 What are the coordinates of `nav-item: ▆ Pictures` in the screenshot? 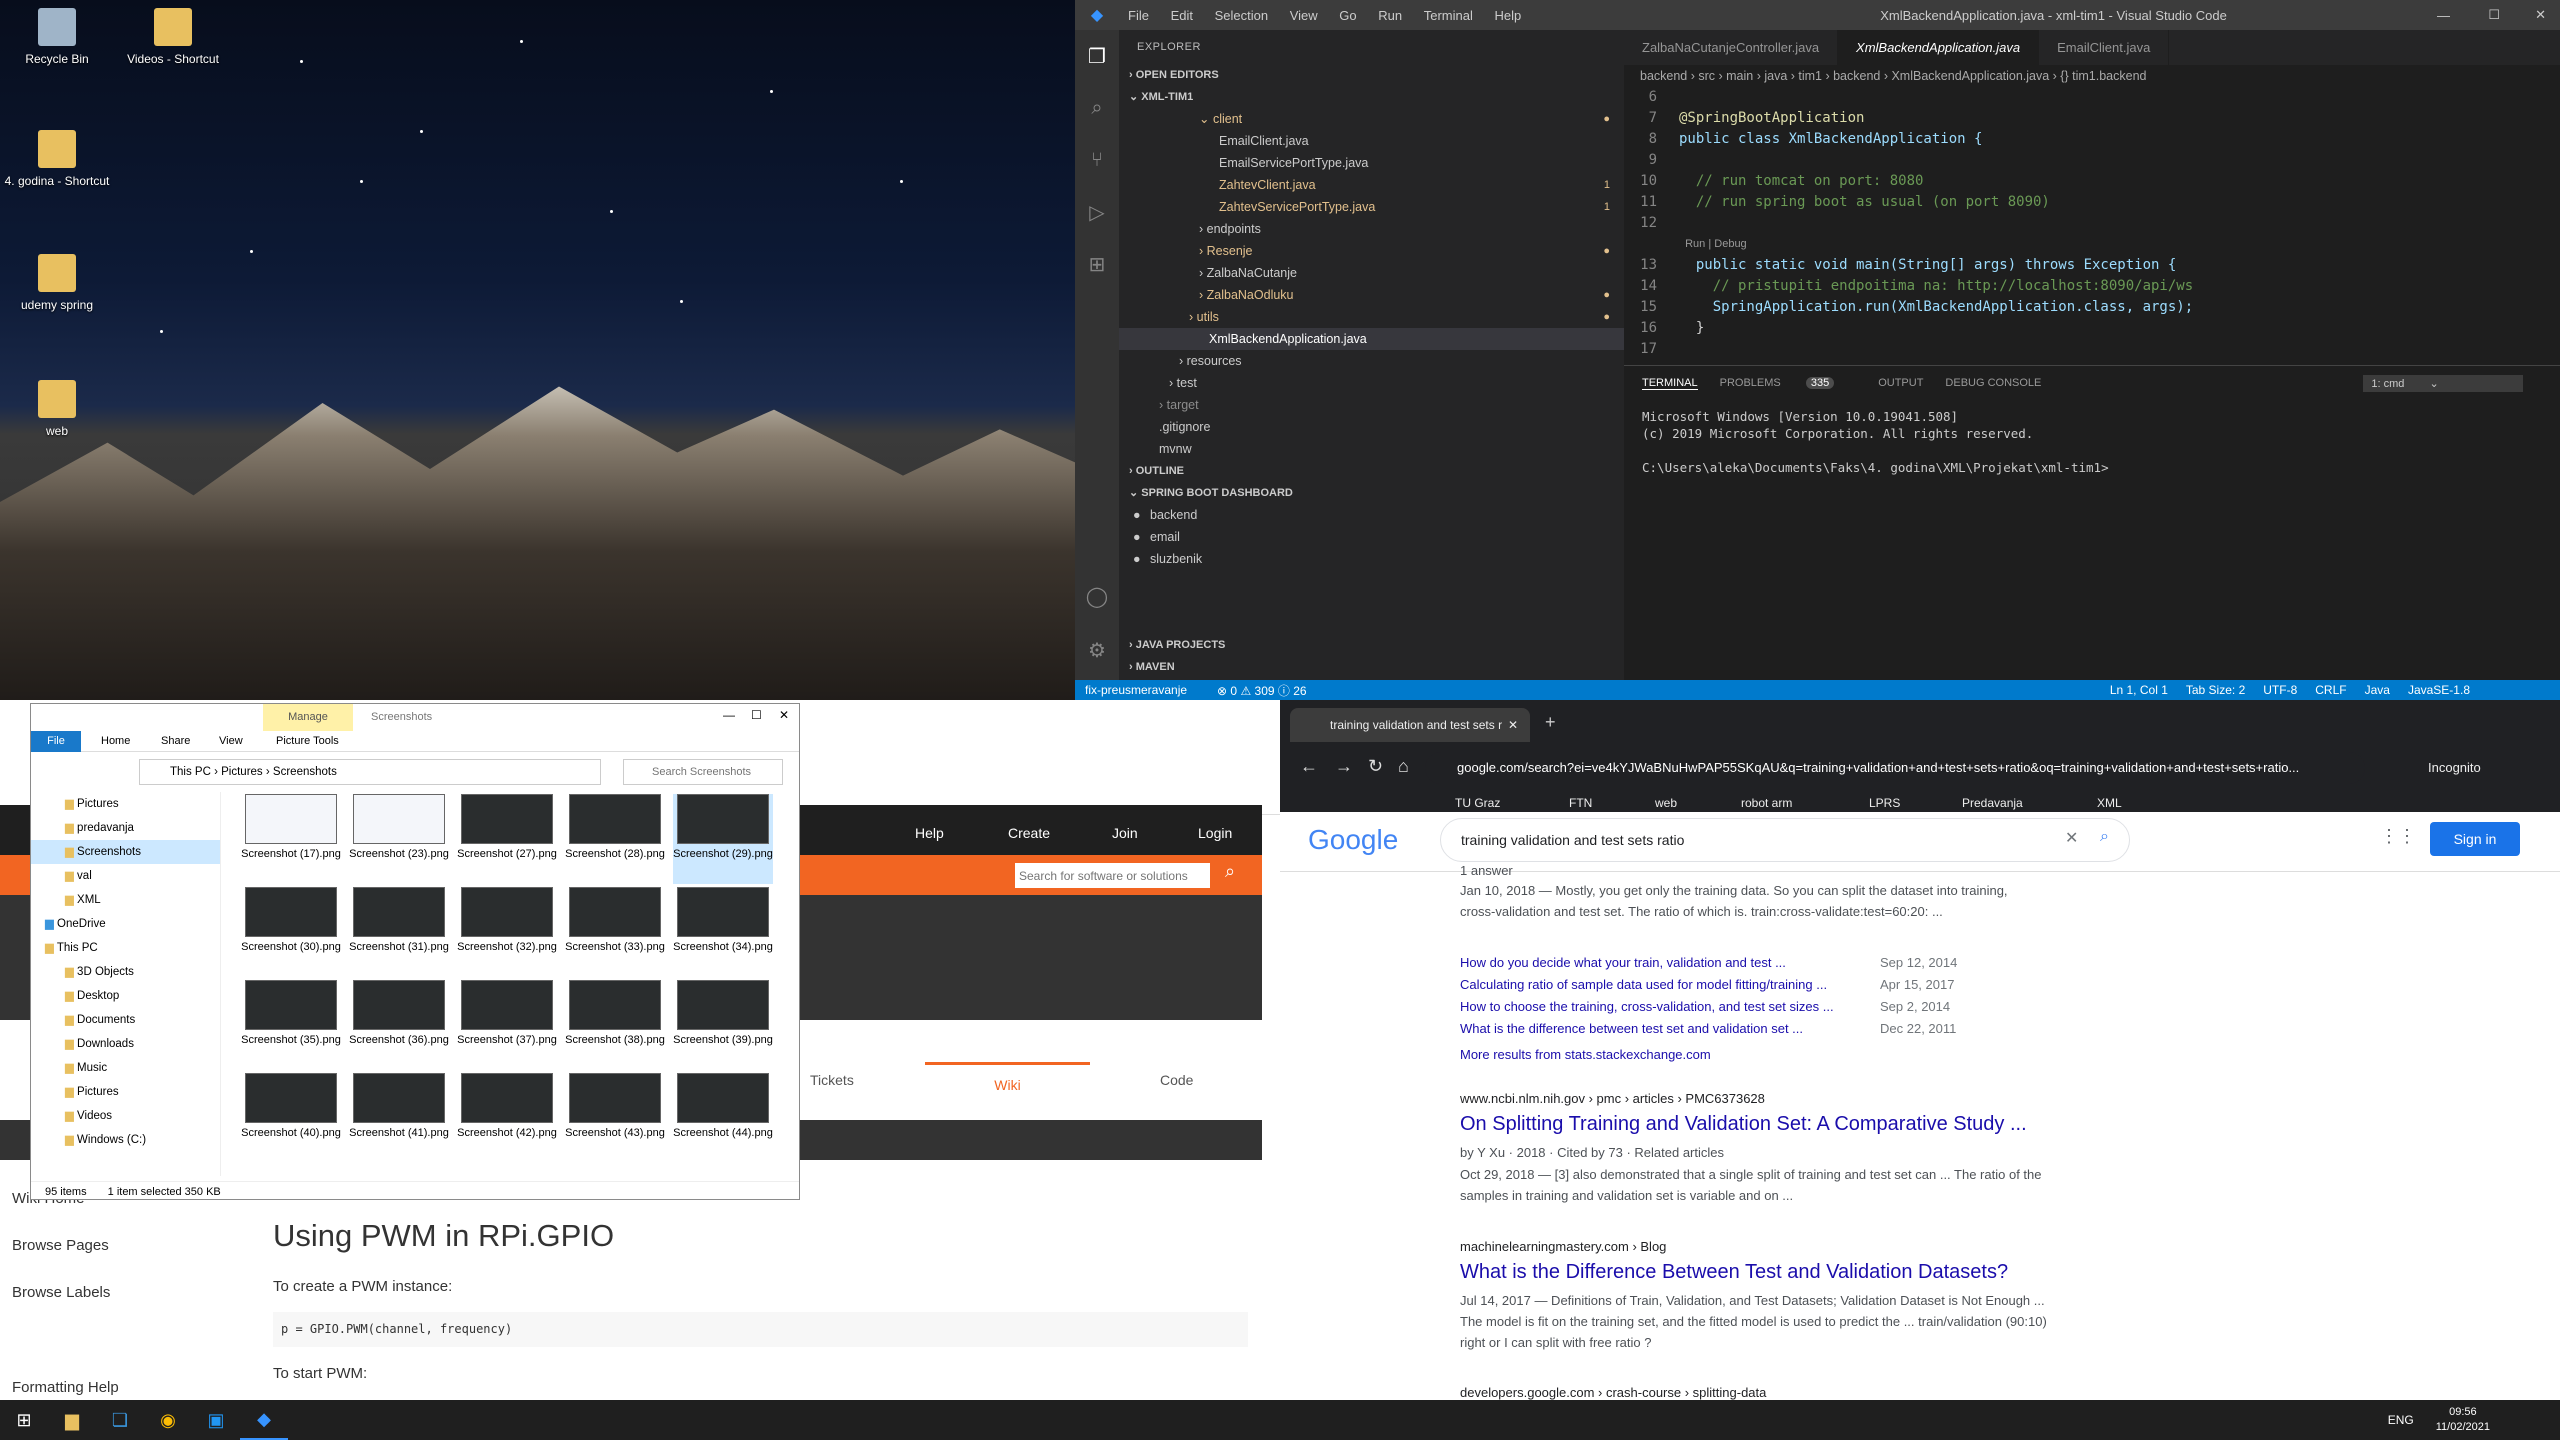 It's located at (125, 1092).